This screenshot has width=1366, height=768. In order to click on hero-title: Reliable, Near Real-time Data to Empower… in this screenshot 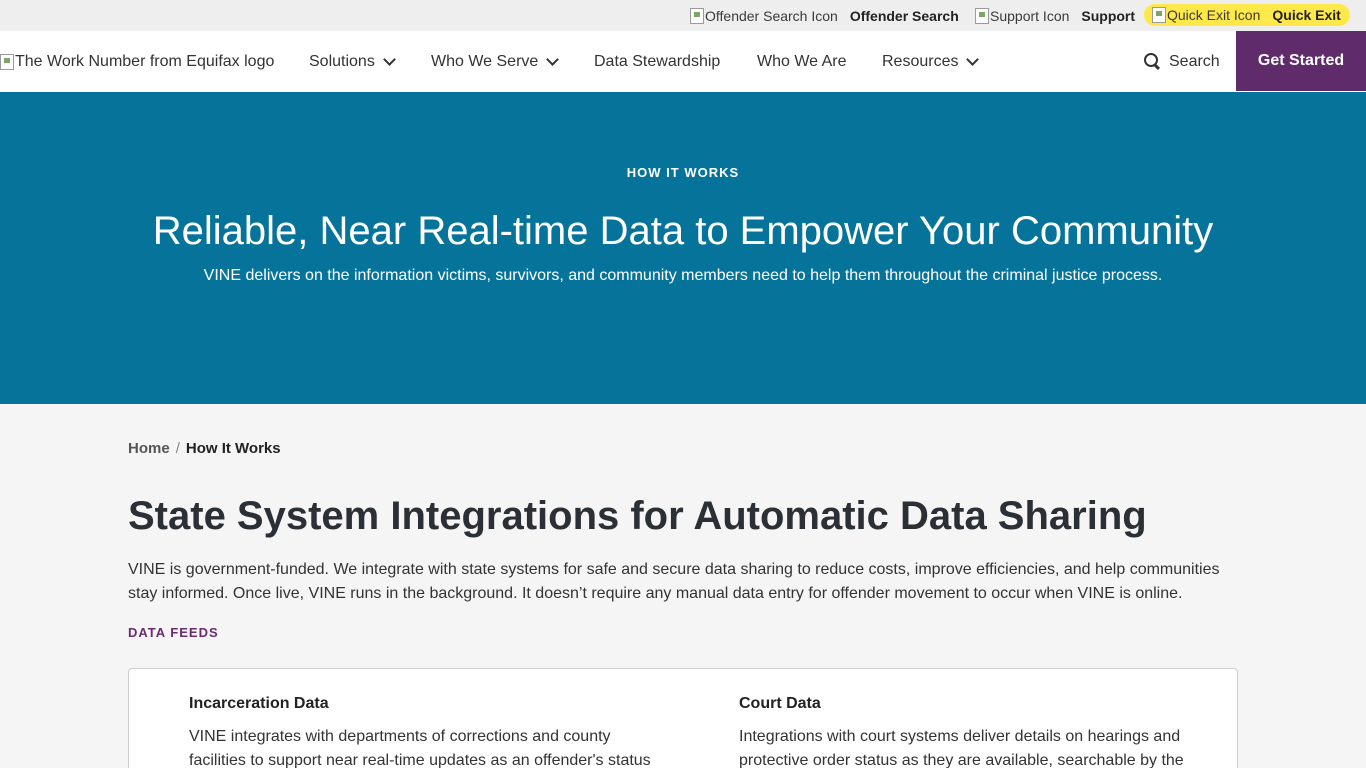, I will do `click(683, 231)`.